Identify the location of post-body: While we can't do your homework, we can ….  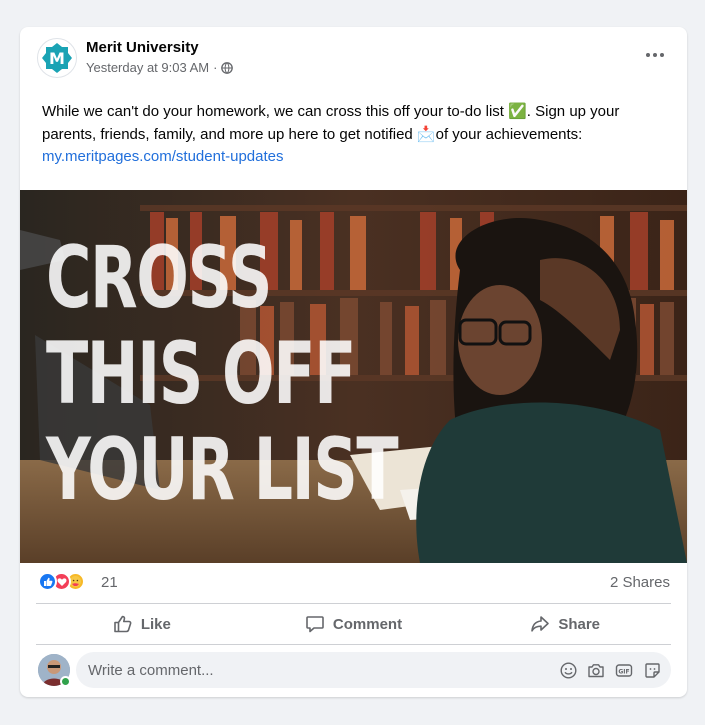
(357, 135).